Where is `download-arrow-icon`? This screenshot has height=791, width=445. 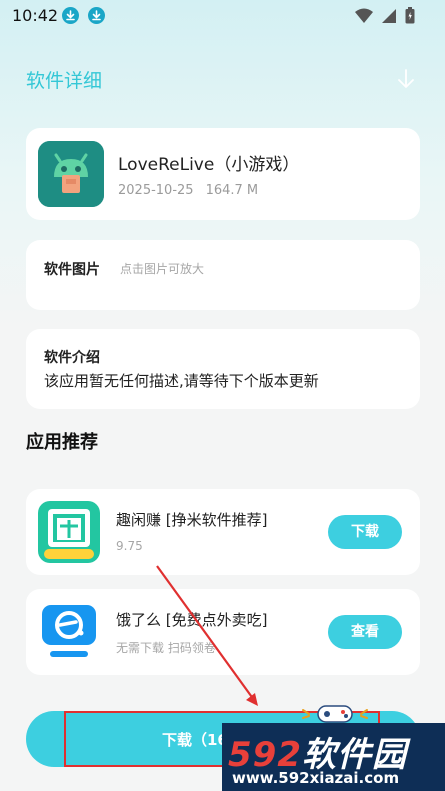
download-arrow-icon is located at coordinates (406, 79).